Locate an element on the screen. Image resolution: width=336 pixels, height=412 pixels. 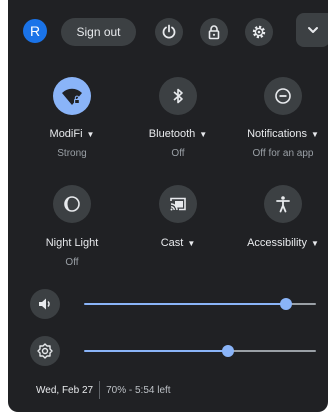
bluetooth-toggle-button is located at coordinates (178, 96).